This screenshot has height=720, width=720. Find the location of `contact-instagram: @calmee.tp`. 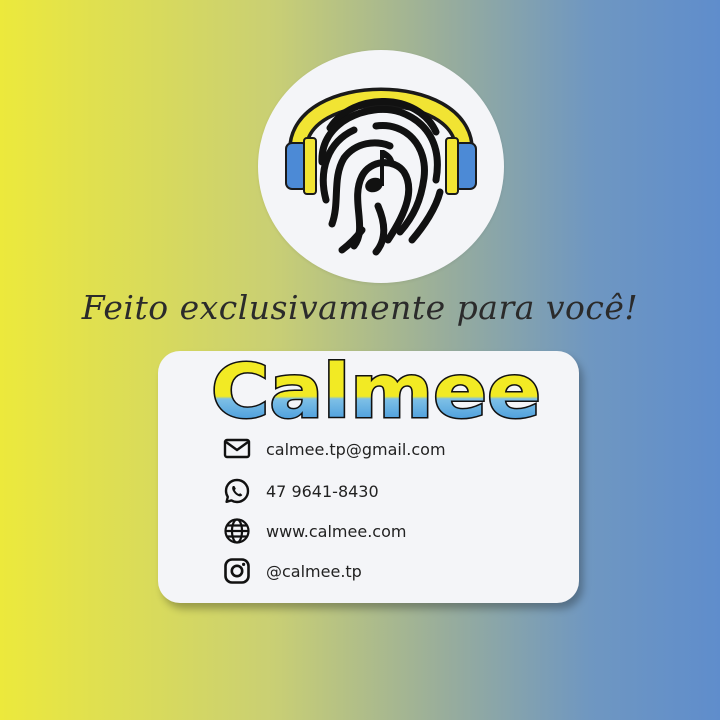

contact-instagram: @calmee.tp is located at coordinates (292, 571).